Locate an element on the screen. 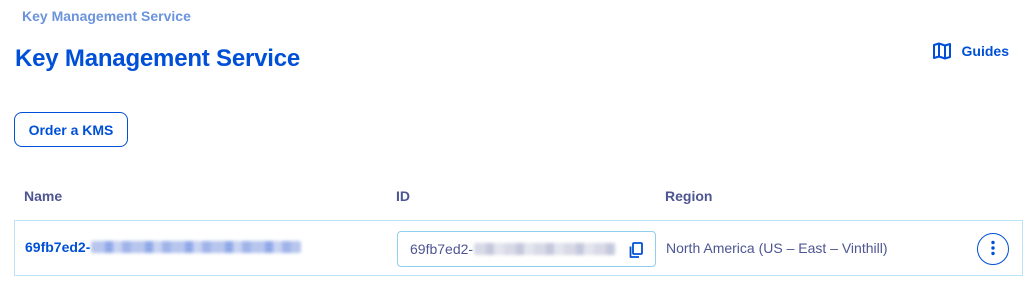 This screenshot has width=1030, height=292. page-title: Key Management Service is located at coordinates (158, 58).